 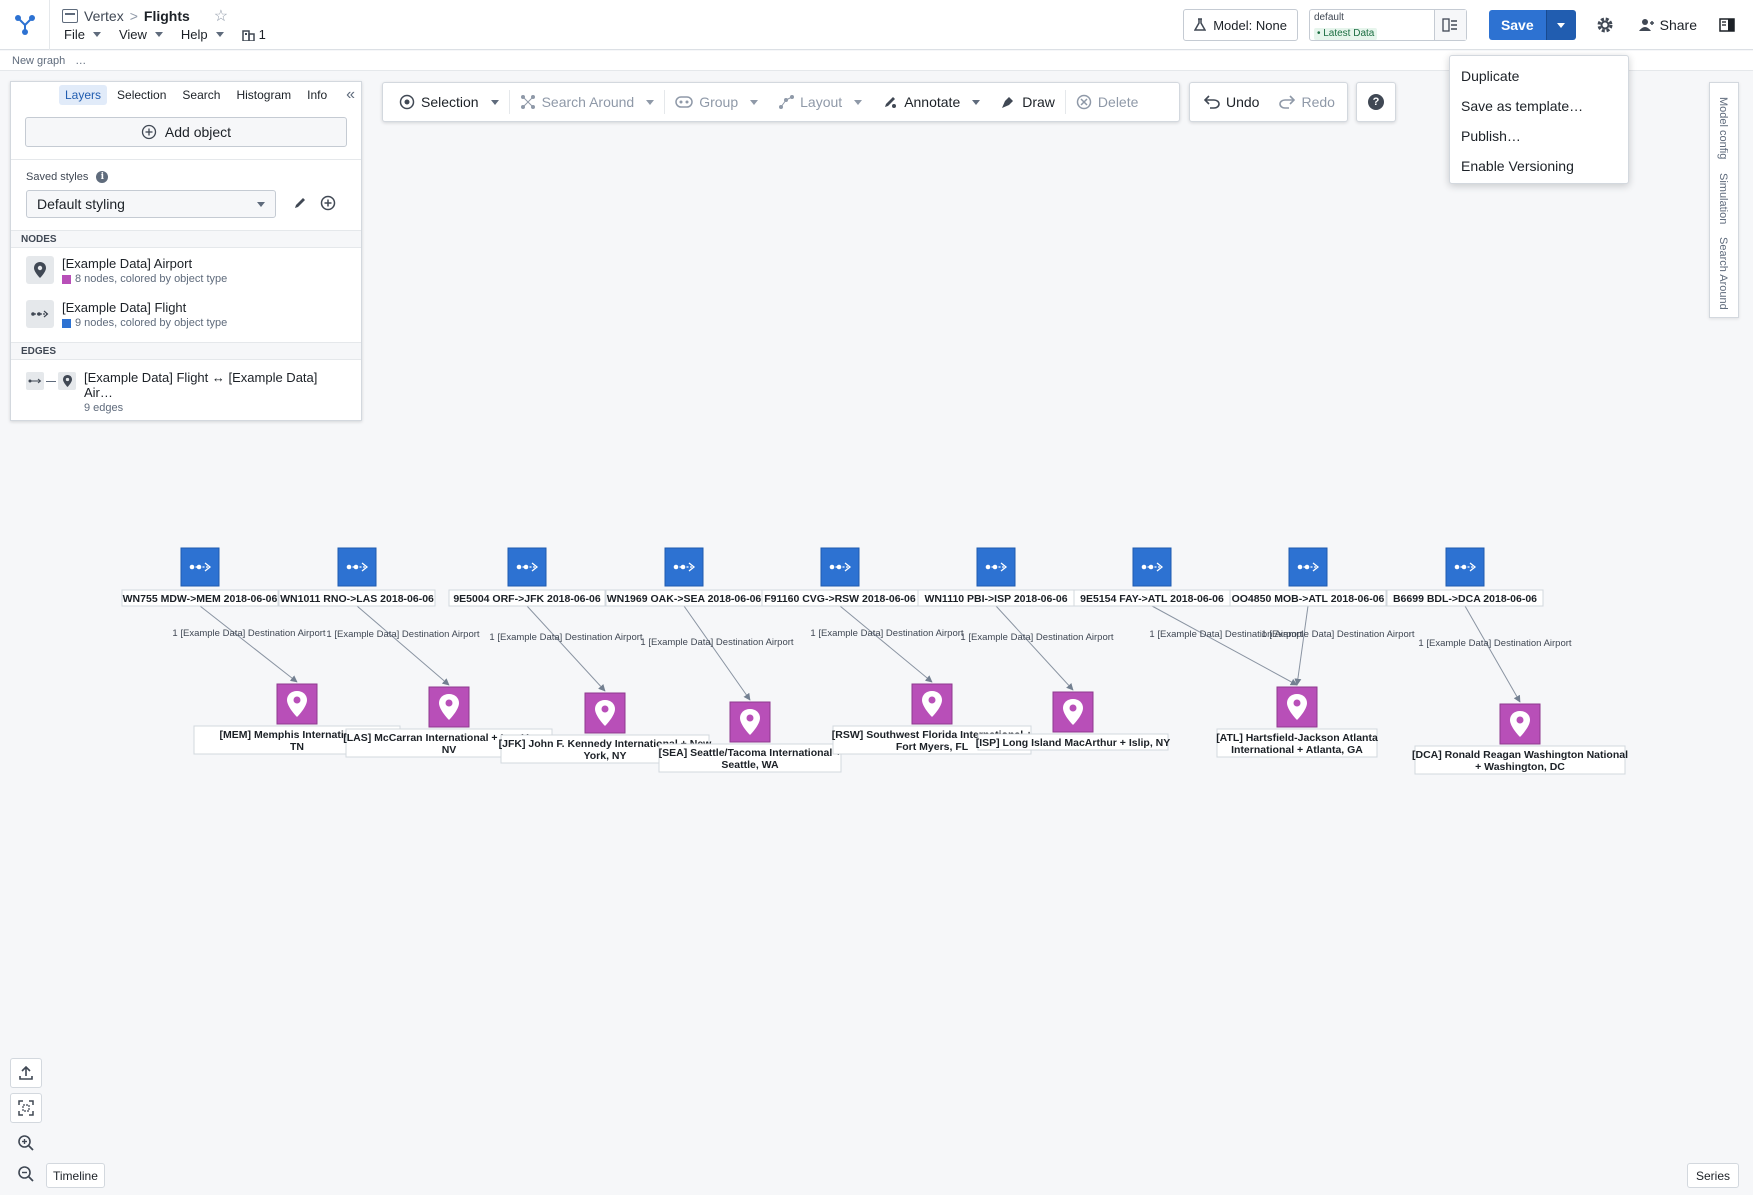 I want to click on undo-icon, so click(x=1212, y=102).